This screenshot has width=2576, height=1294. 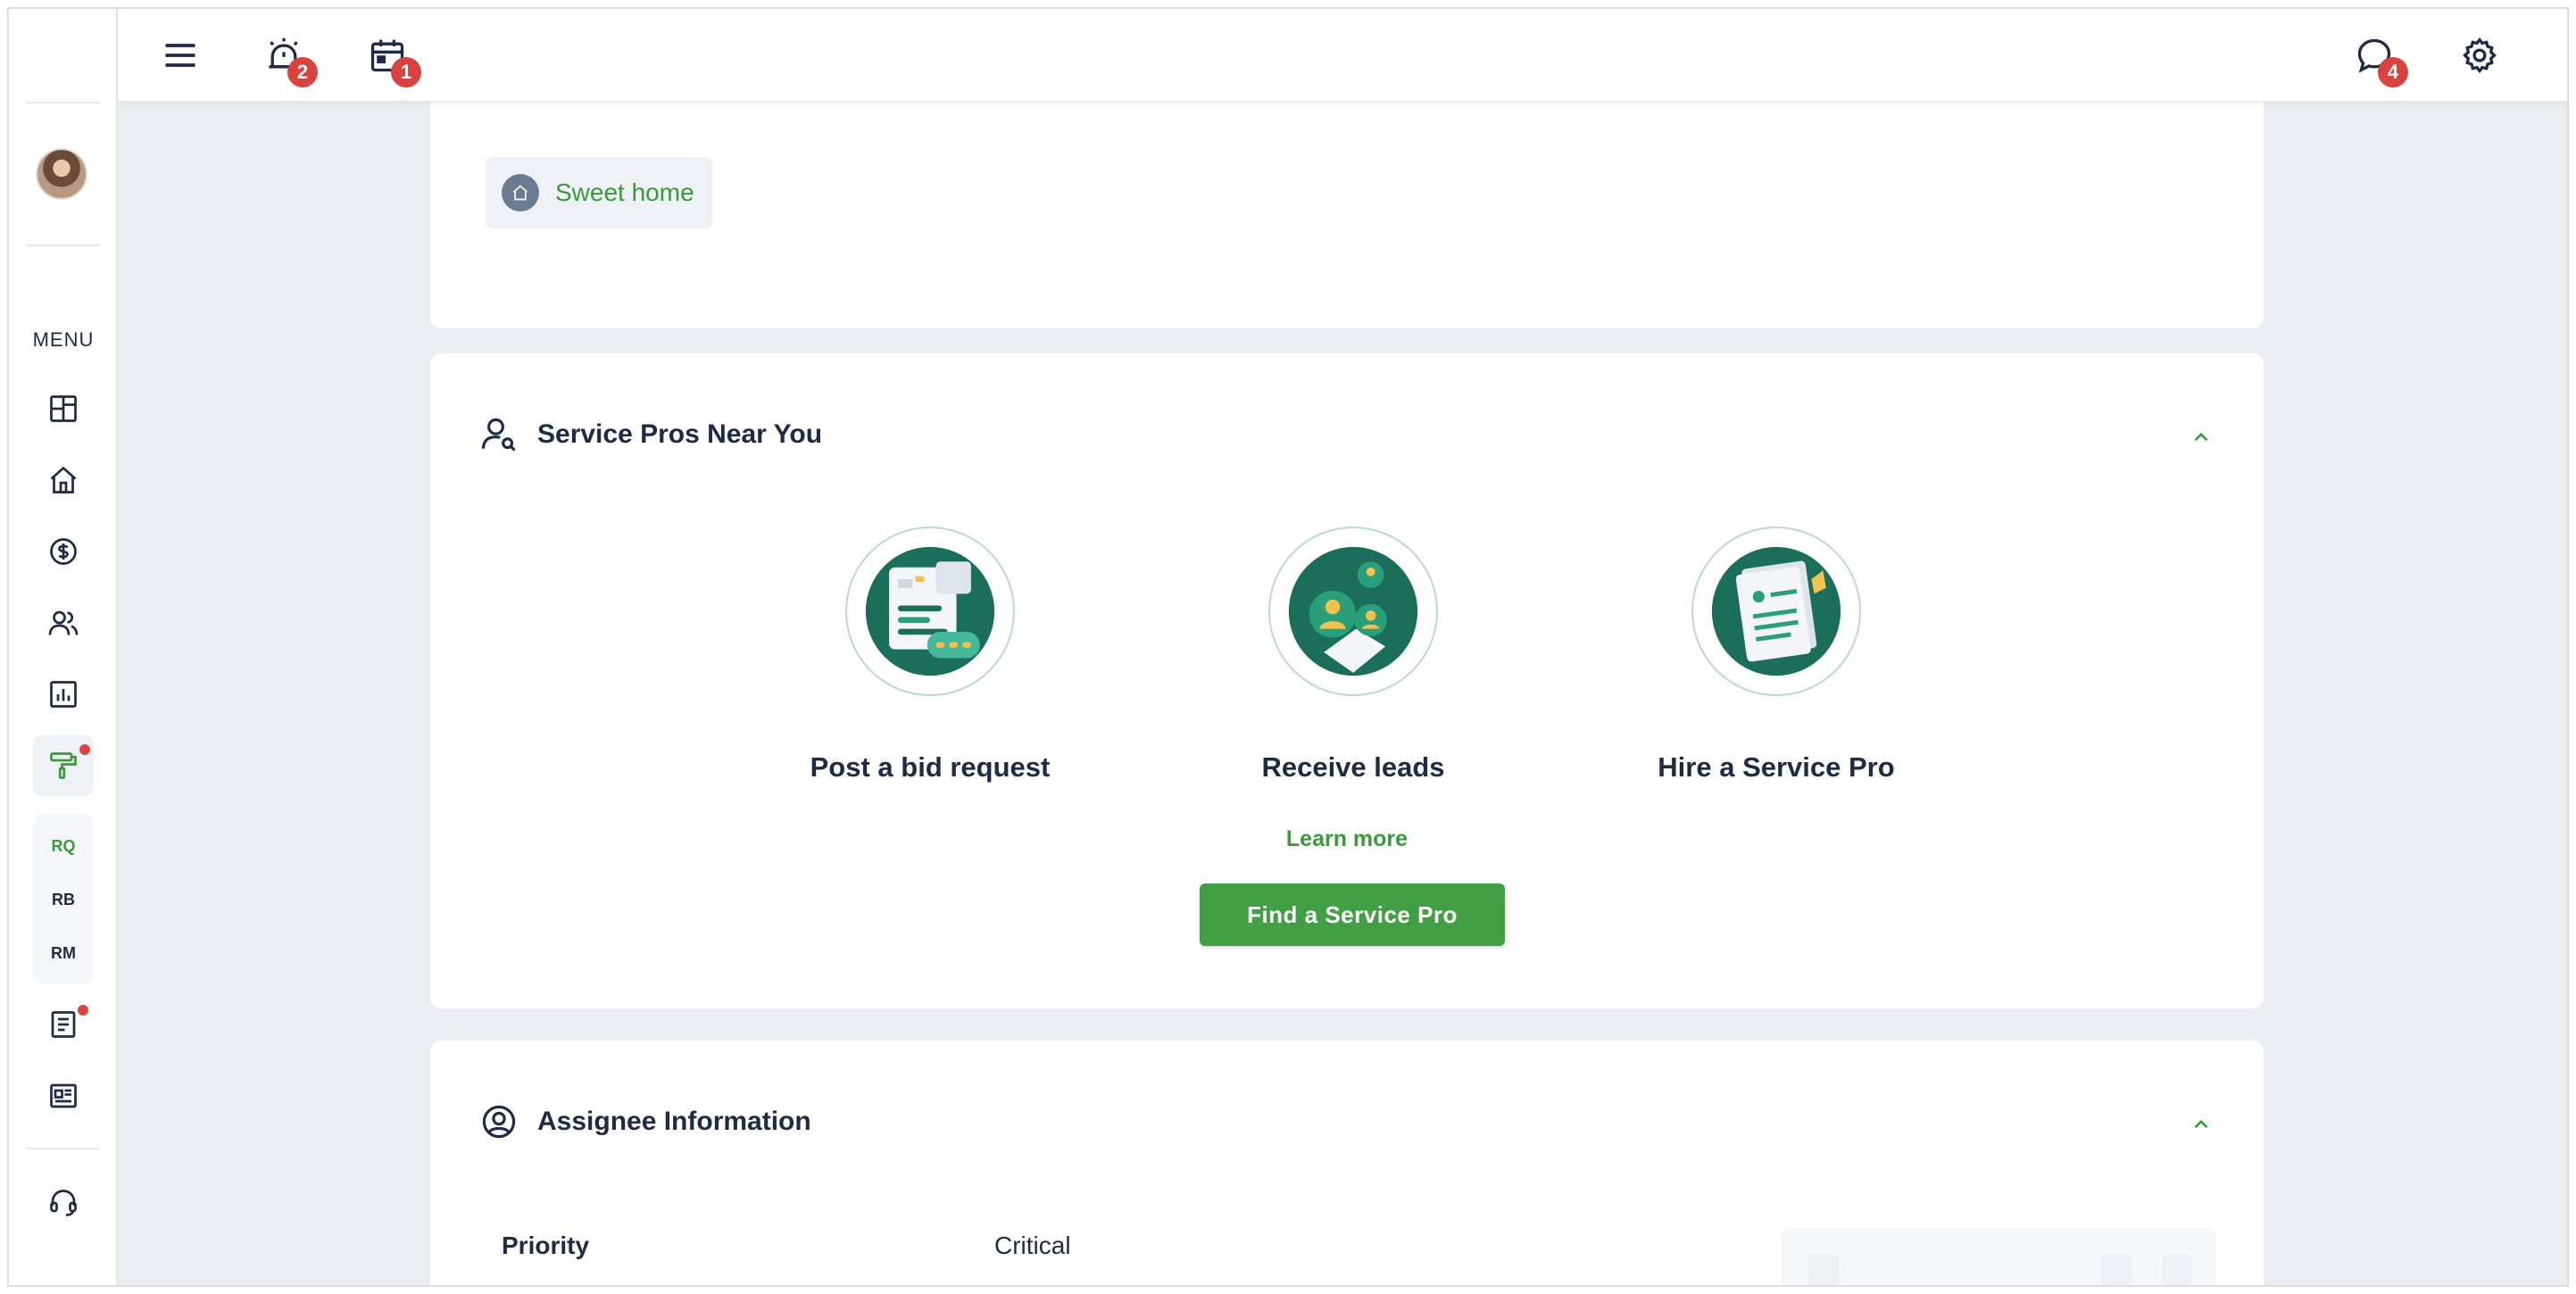 I want to click on step-label: Hire a Service Pro, so click(x=1776, y=767).